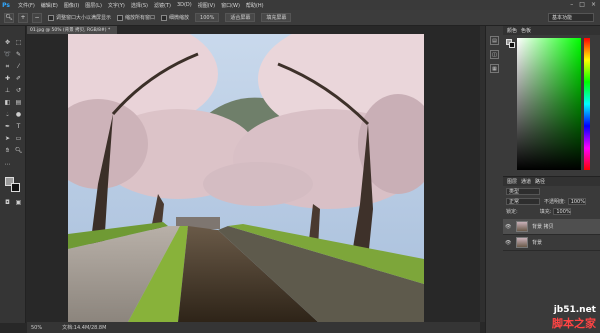  What do you see at coordinates (537, 243) in the screenshot?
I see `layer-name: 背景` at bounding box center [537, 243].